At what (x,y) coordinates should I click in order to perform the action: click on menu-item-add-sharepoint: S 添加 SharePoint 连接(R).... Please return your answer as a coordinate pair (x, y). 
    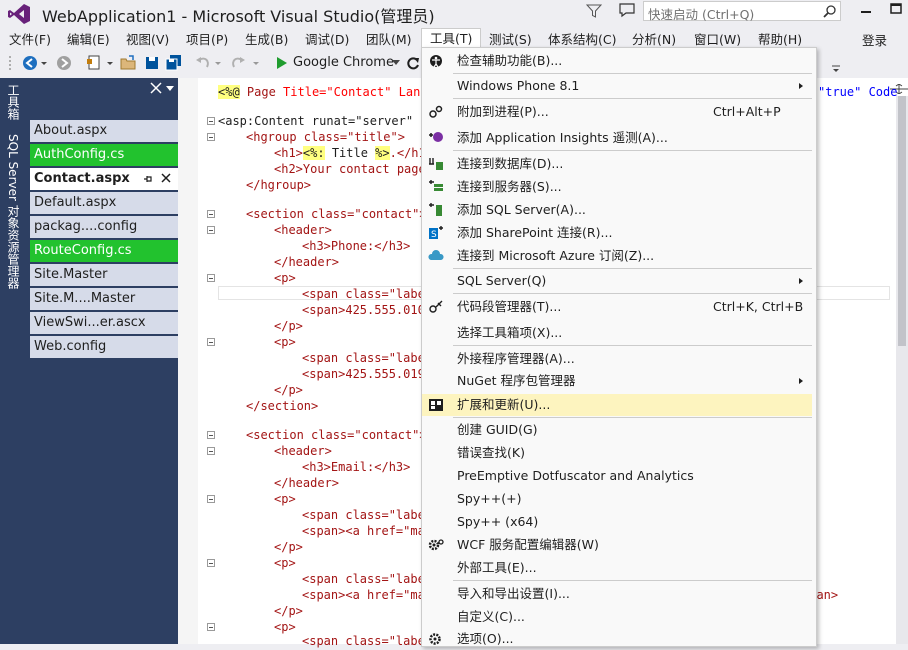
    Looking at the image, I should click on (617, 233).